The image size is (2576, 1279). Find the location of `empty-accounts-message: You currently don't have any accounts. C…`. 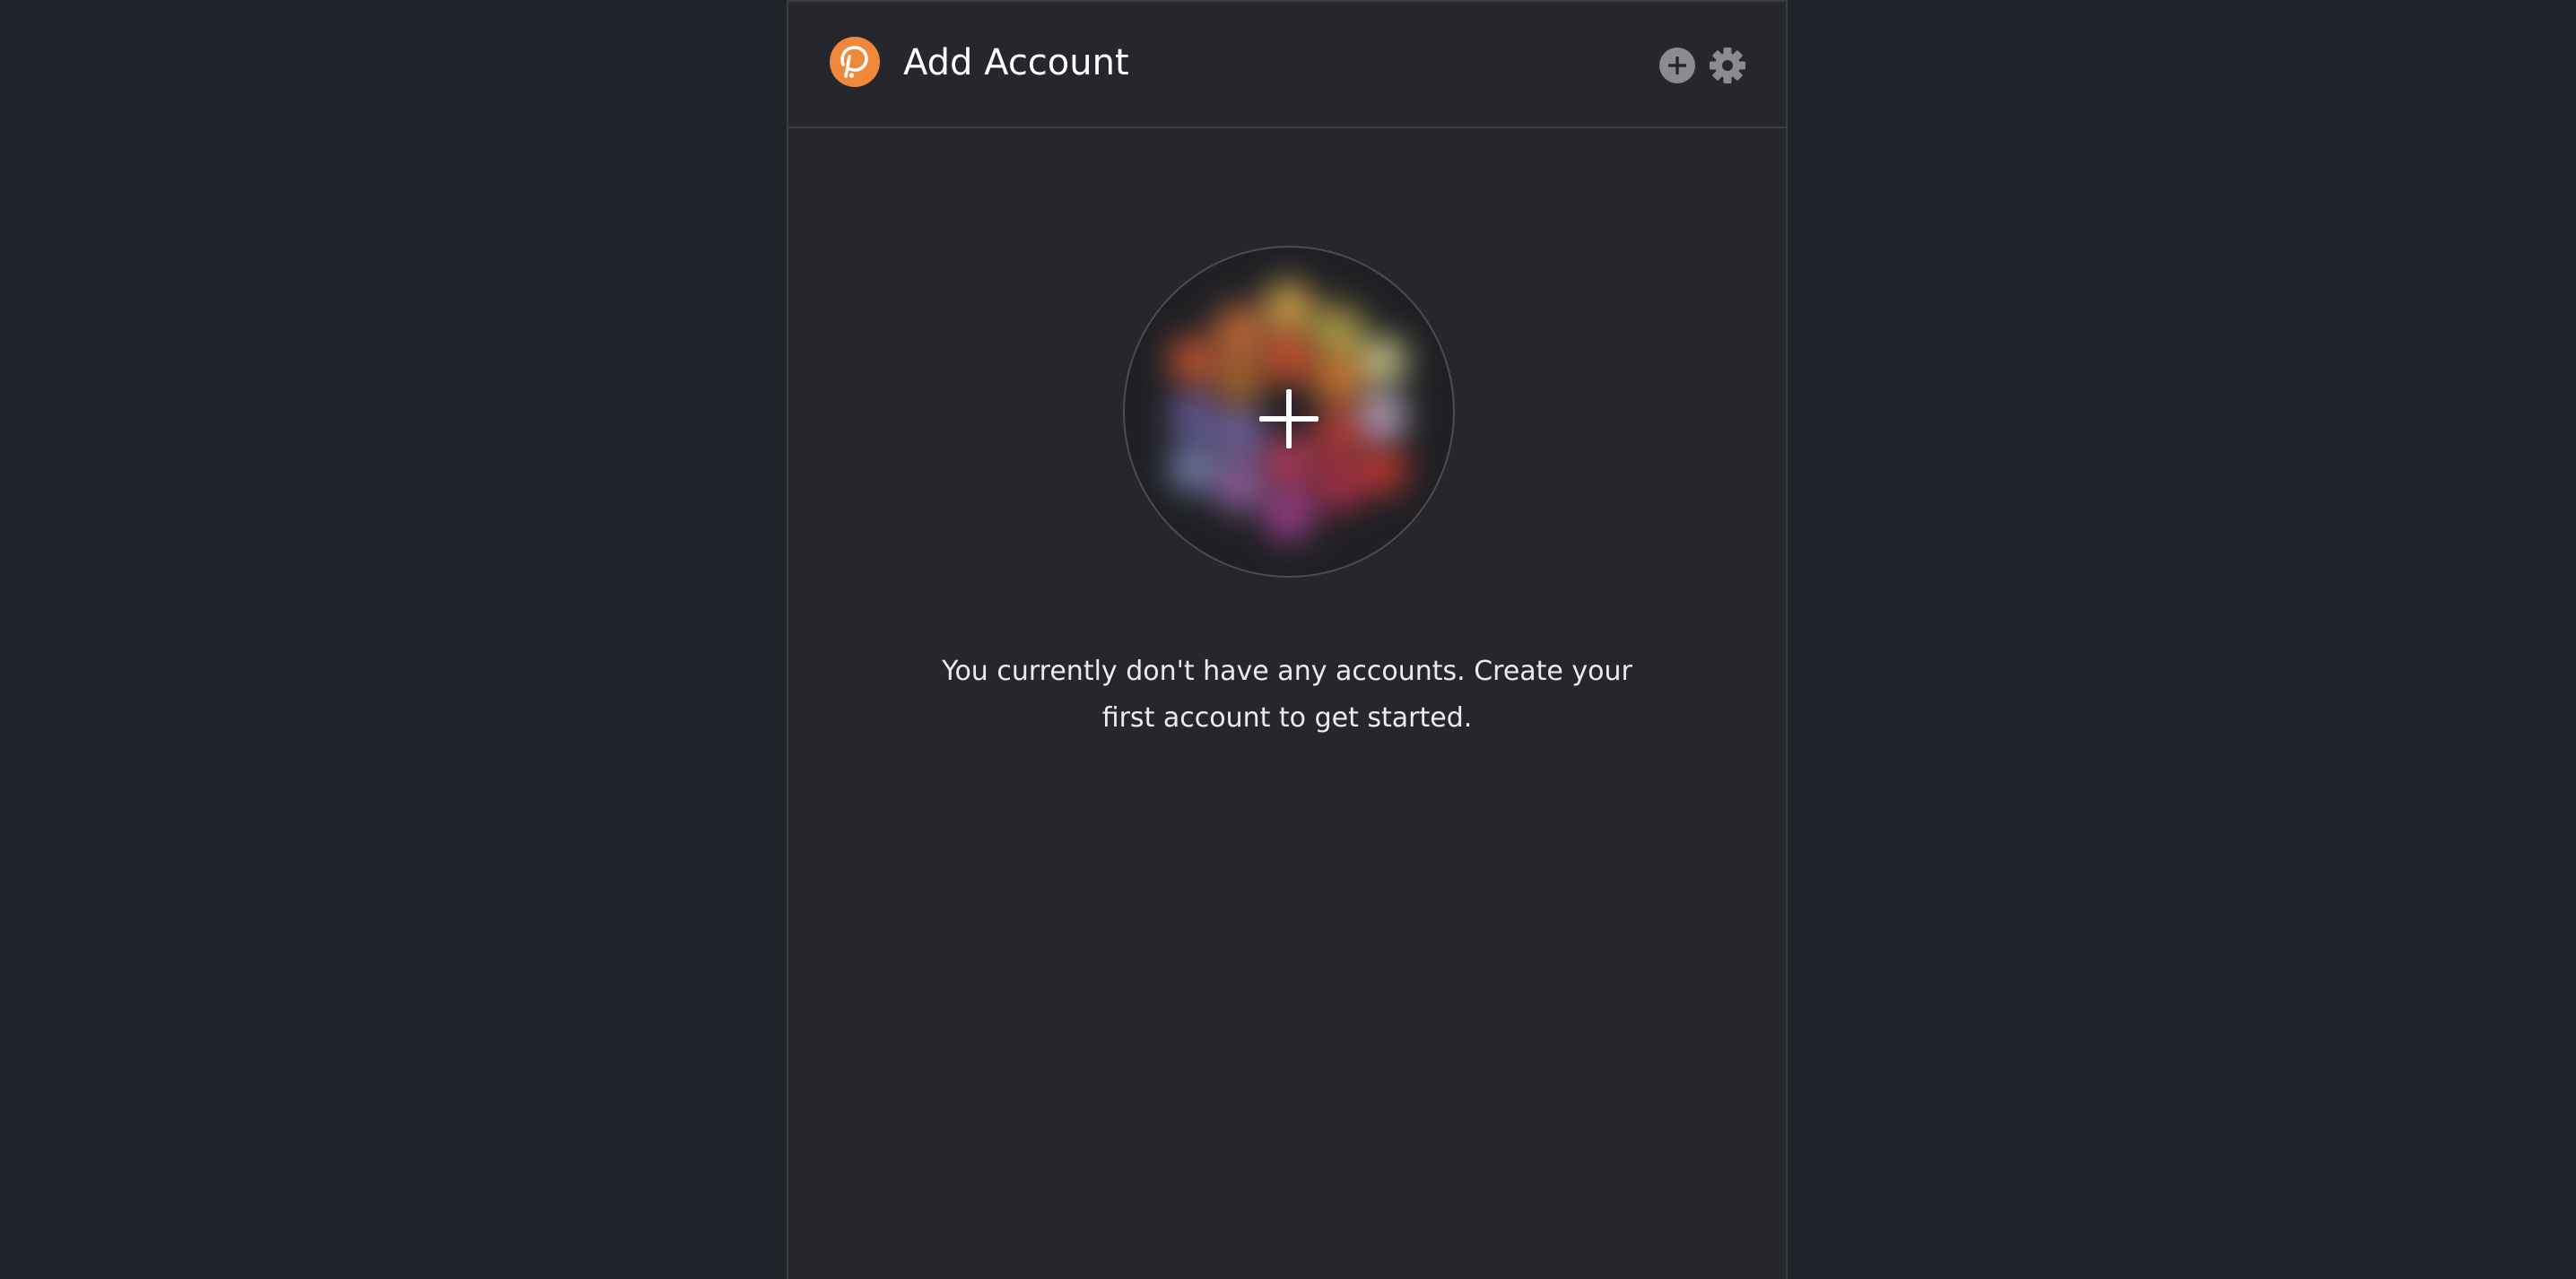

empty-accounts-message: You currently don't have any accounts. C… is located at coordinates (1287, 695).